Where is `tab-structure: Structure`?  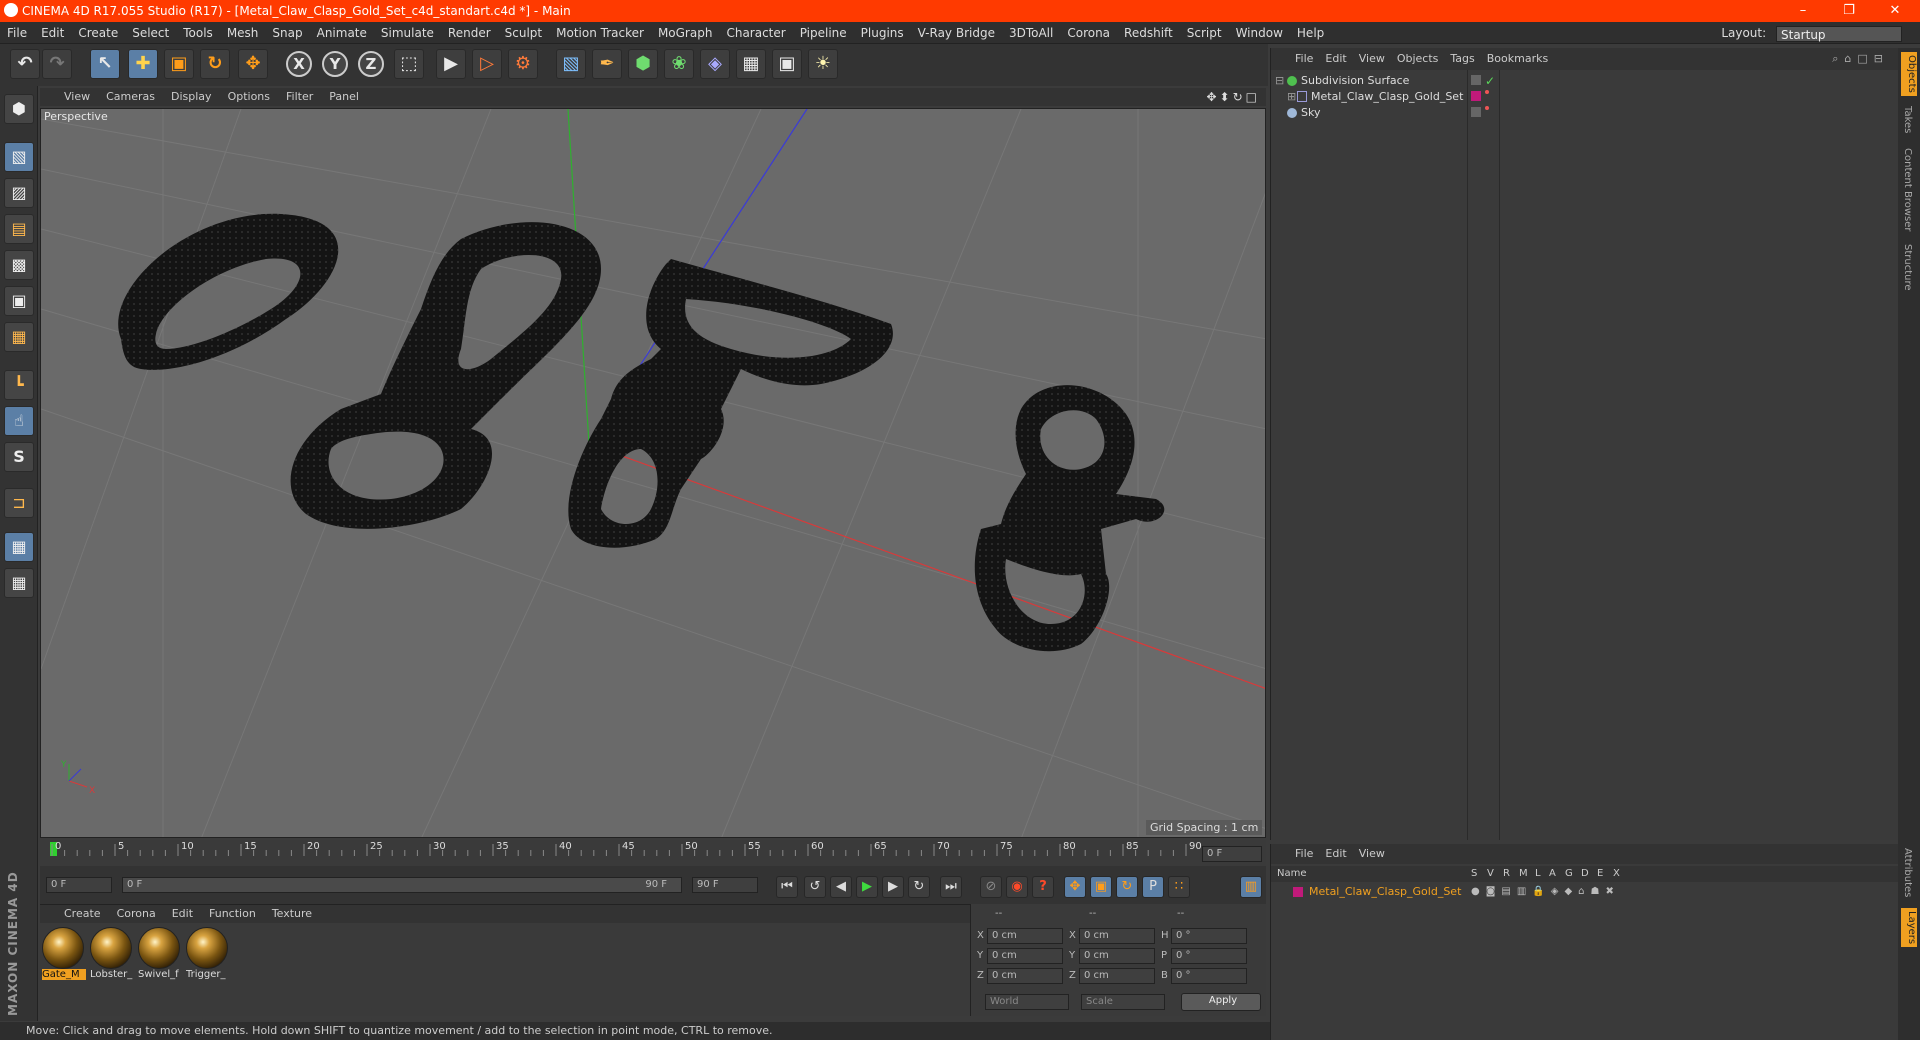 tab-structure: Structure is located at coordinates (1907, 267).